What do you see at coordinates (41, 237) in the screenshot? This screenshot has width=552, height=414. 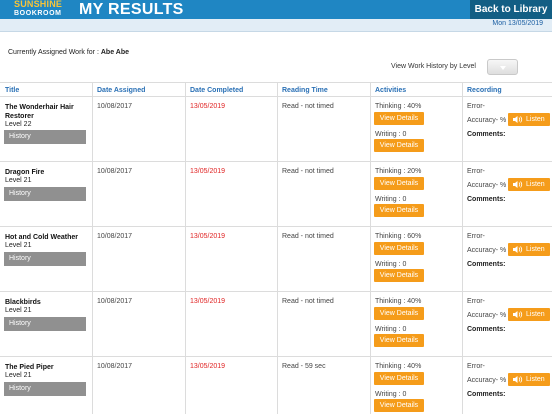 I see `book-title: Hot and Cold Weather` at bounding box center [41, 237].